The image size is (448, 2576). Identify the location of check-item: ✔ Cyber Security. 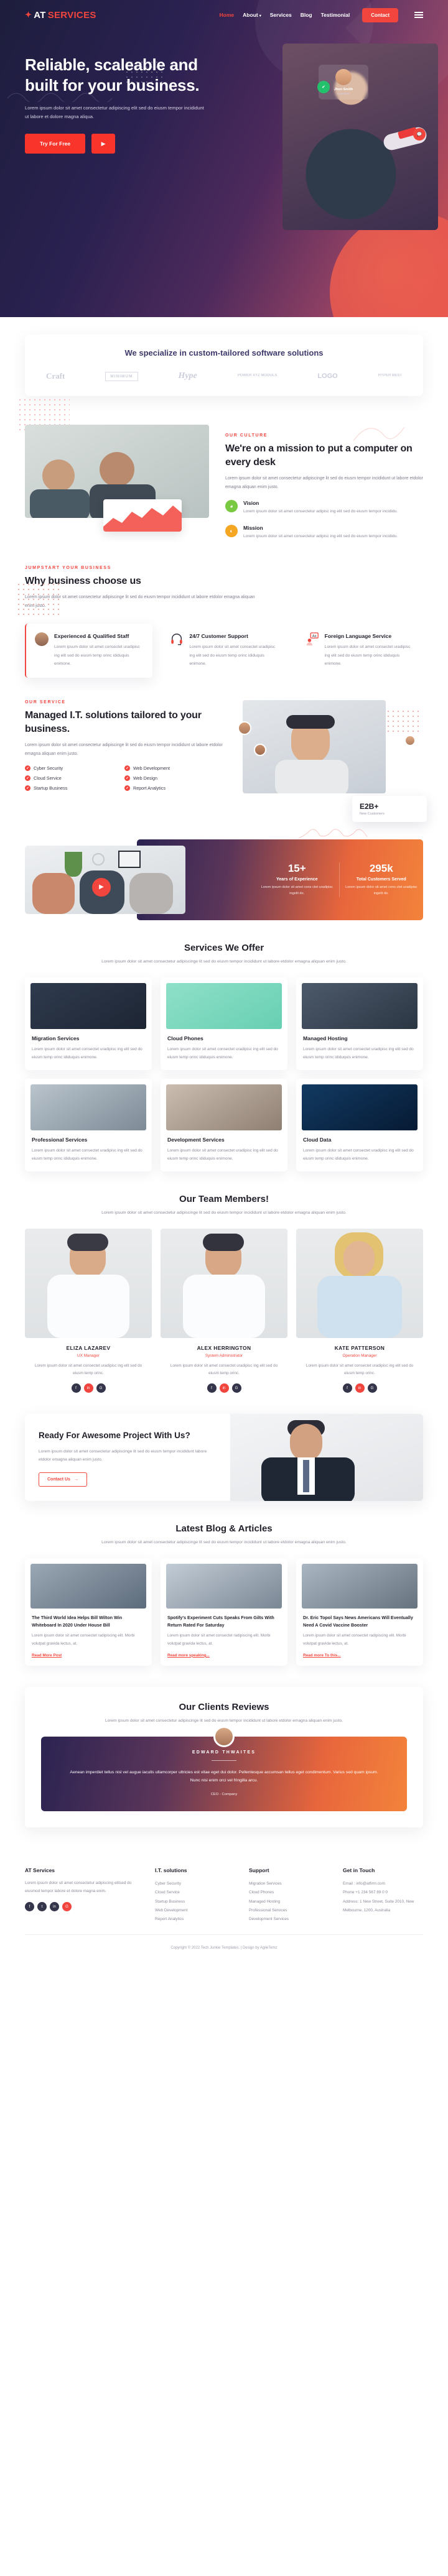
(74, 768).